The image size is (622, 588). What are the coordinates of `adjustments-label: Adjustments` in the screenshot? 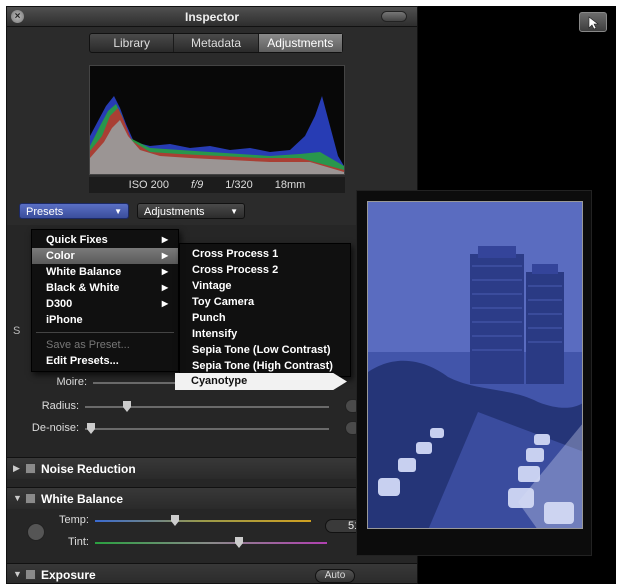 It's located at (174, 212).